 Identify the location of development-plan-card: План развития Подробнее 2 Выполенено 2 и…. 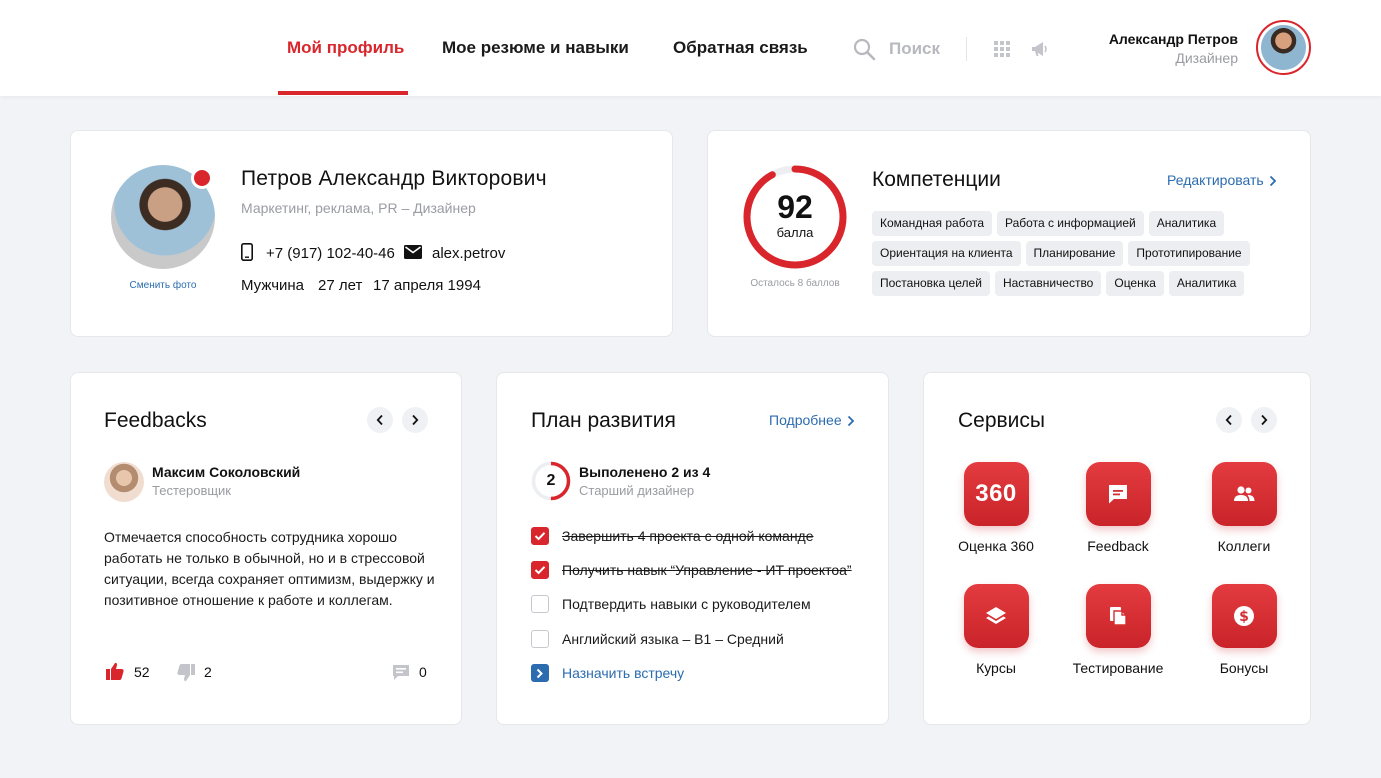
(692, 548).